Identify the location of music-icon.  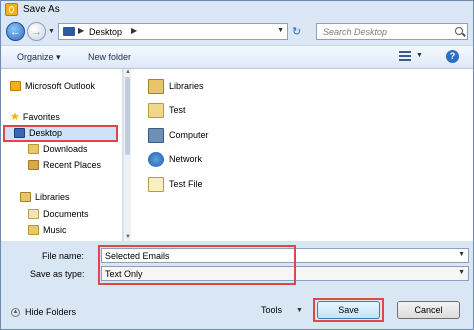
(33, 230).